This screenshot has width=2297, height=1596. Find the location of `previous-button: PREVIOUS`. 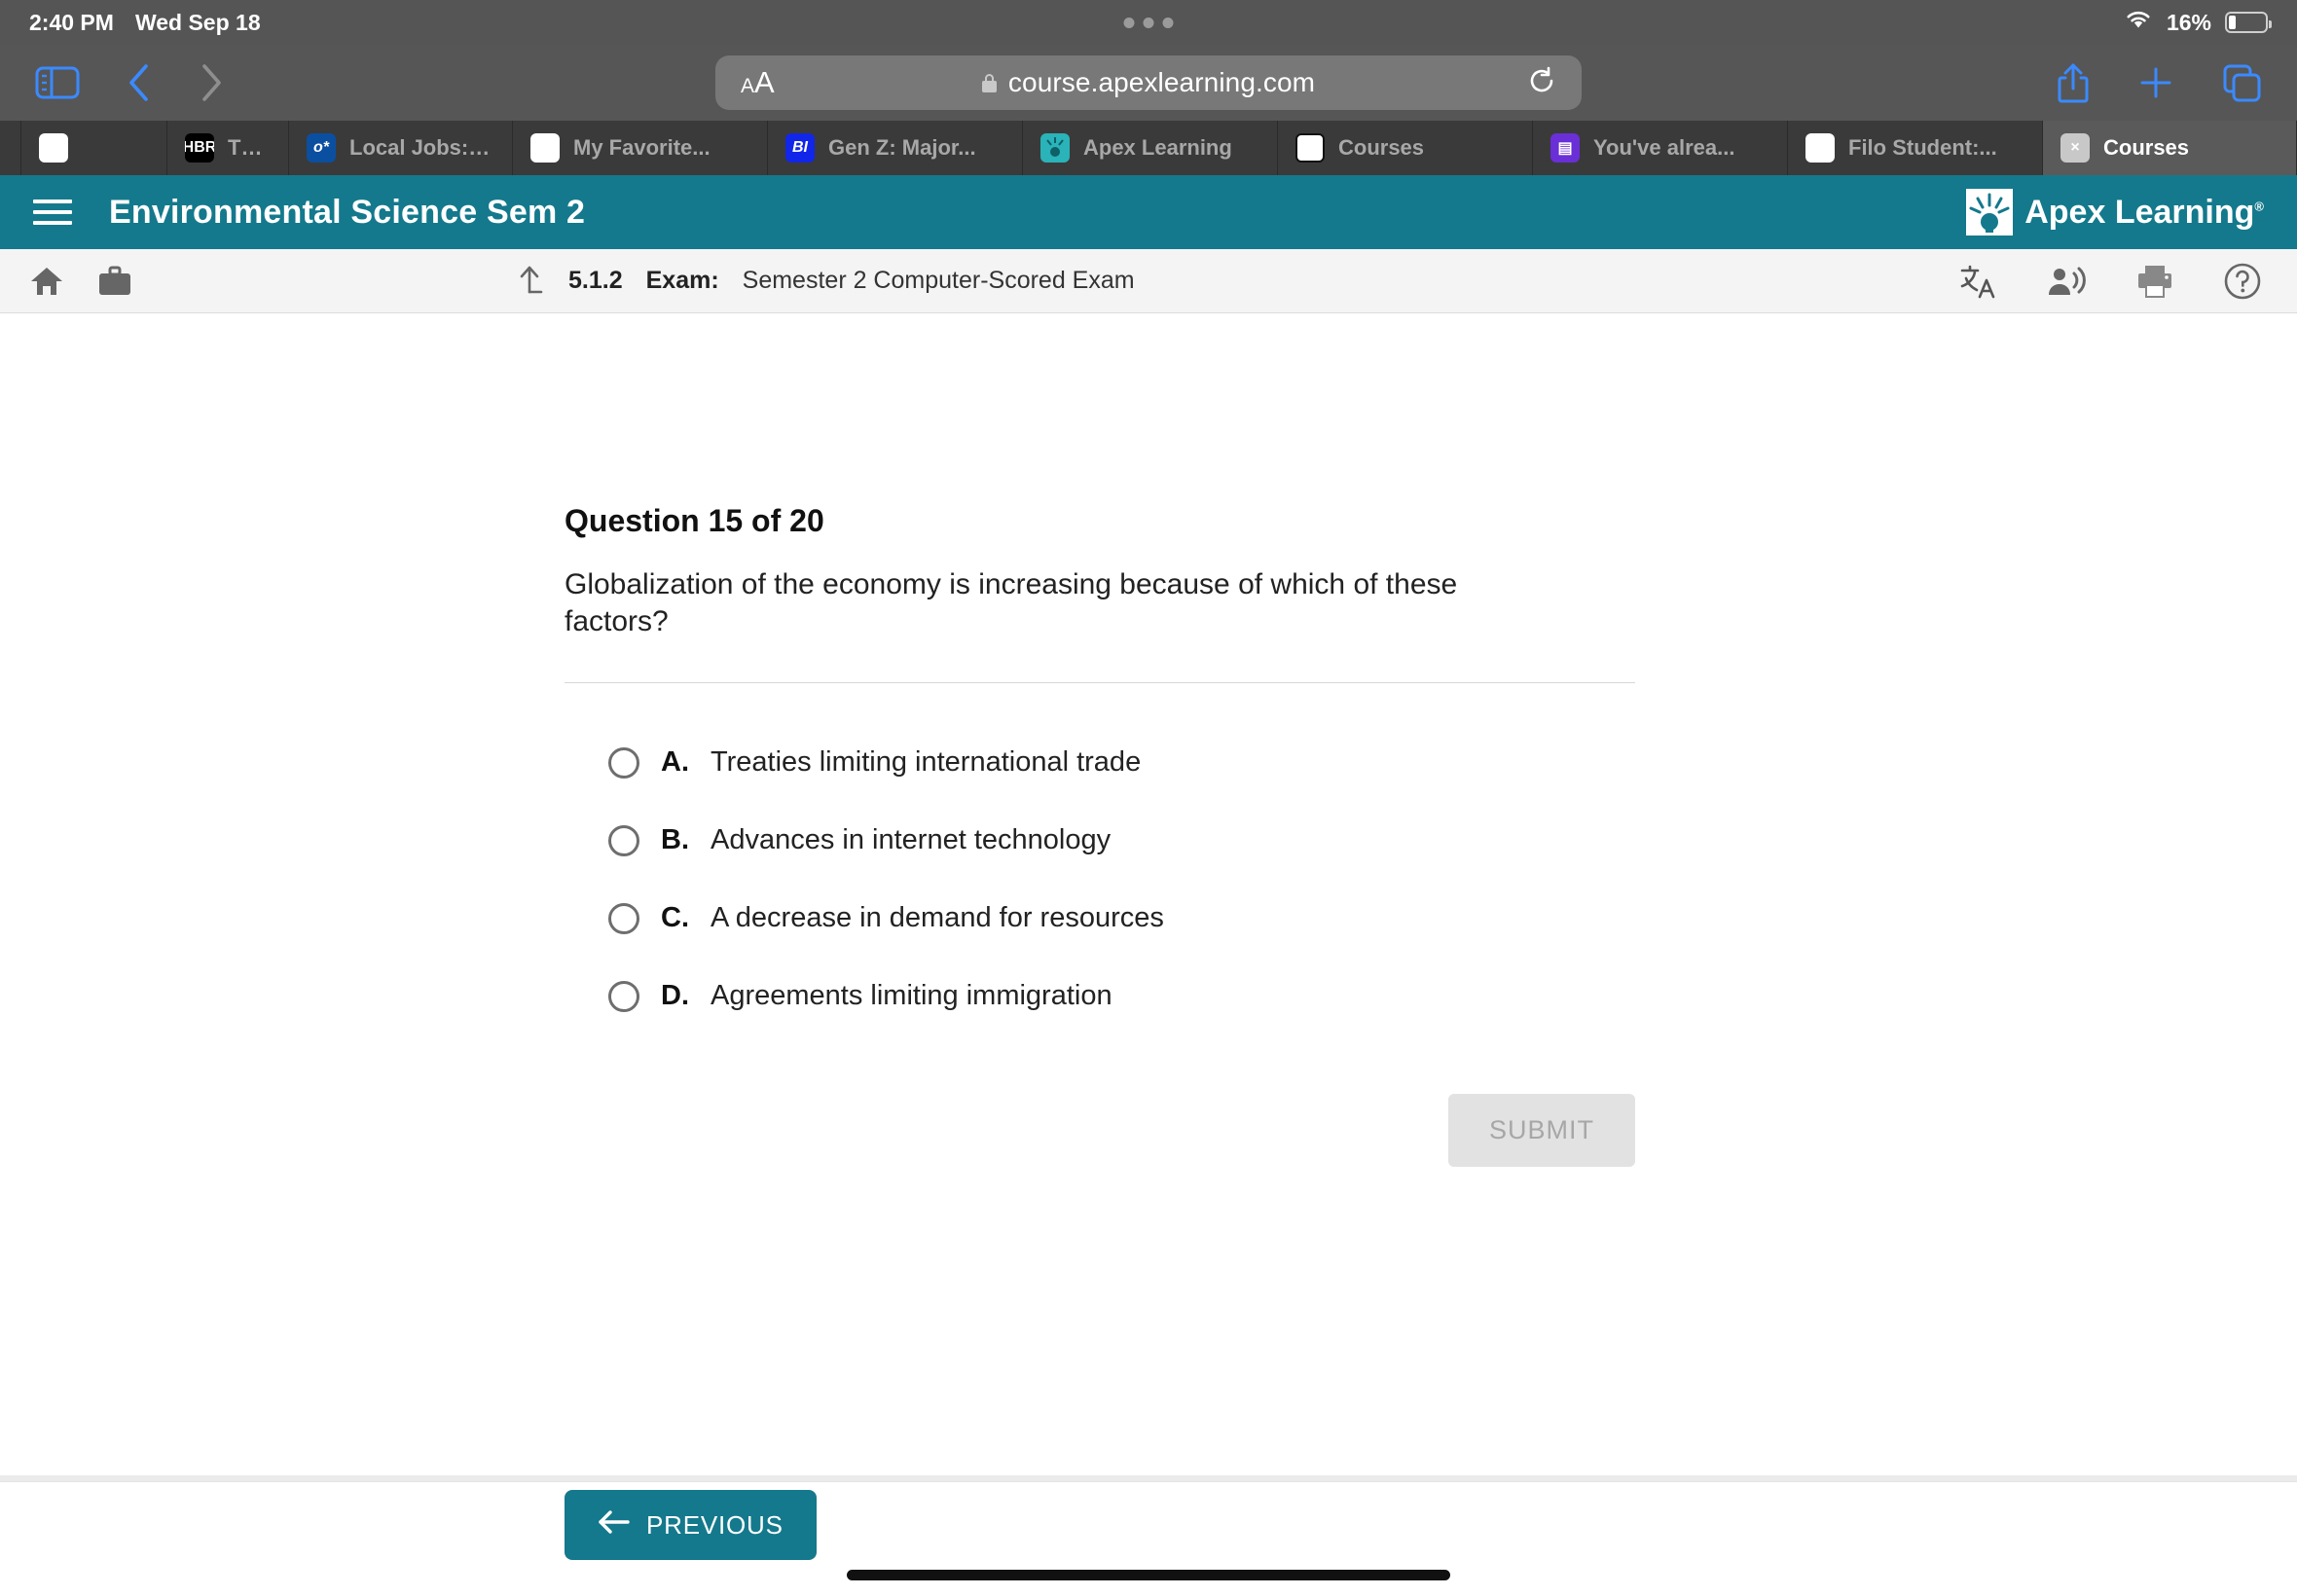

previous-button: PREVIOUS is located at coordinates (691, 1525).